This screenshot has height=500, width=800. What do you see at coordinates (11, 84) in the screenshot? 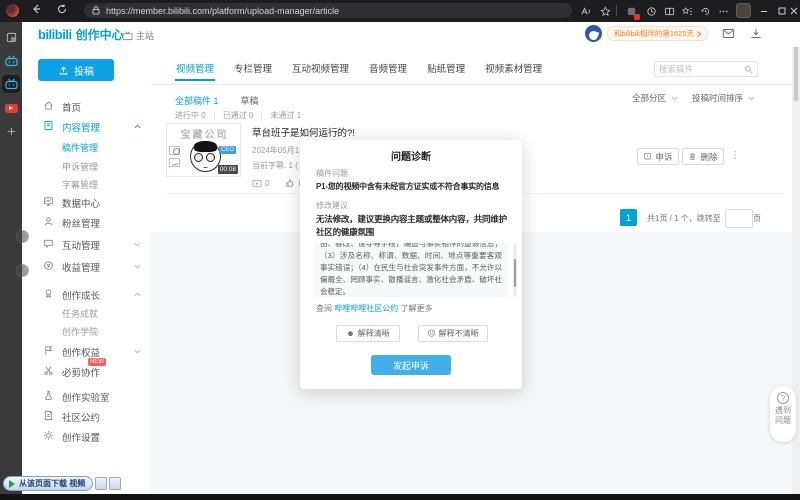
I see `tab-bilibili-creator-icon` at bounding box center [11, 84].